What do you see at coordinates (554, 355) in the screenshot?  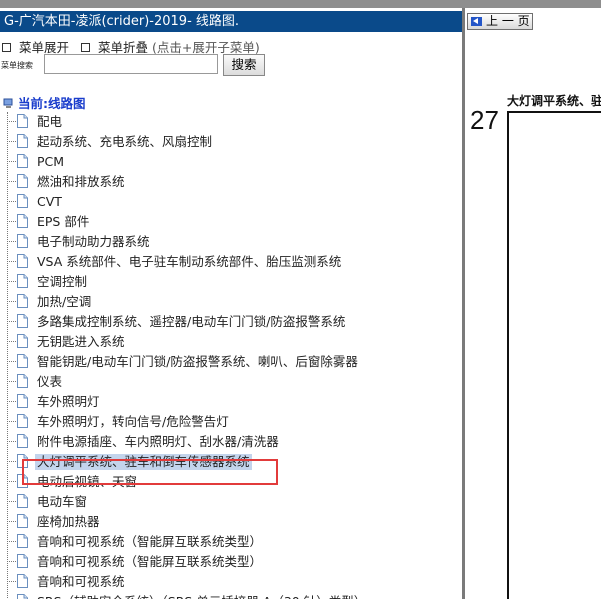 I see `diagram-frame` at bounding box center [554, 355].